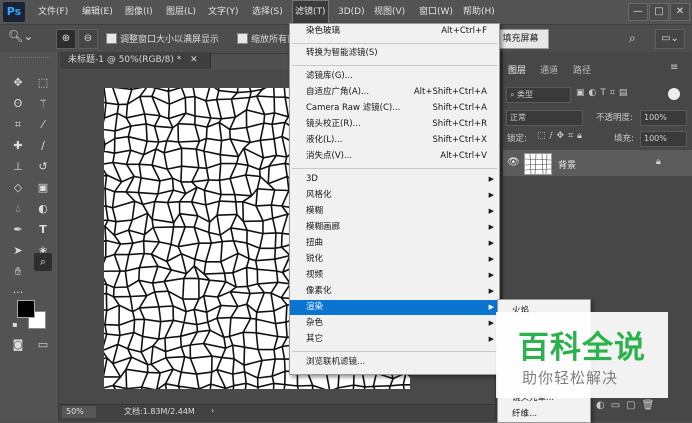  I want to click on eyedropper-icon: ⁄, so click(43, 125).